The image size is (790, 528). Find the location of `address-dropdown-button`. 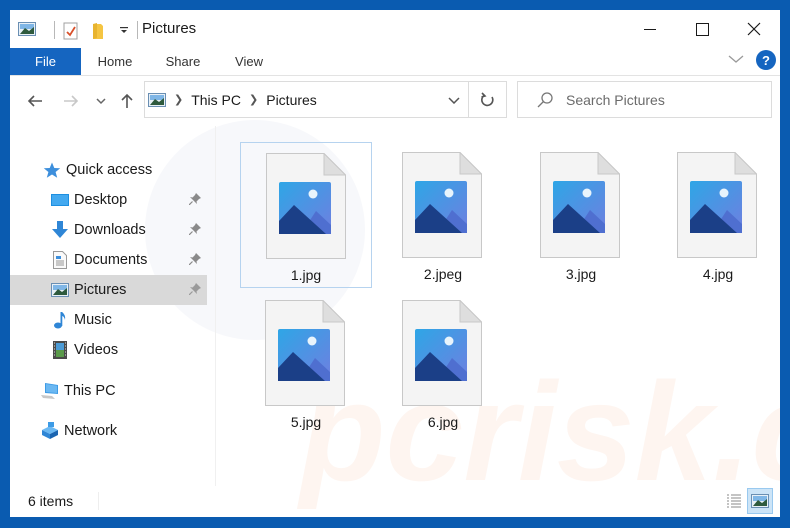

address-dropdown-button is located at coordinates (454, 99).